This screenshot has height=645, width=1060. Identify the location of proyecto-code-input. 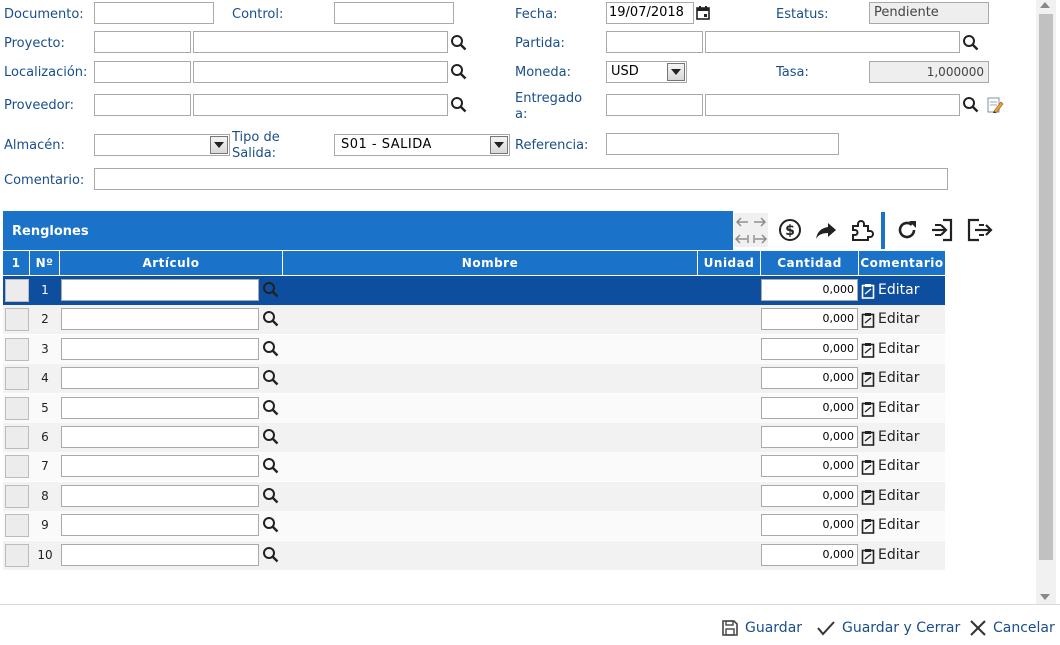
(142, 42).